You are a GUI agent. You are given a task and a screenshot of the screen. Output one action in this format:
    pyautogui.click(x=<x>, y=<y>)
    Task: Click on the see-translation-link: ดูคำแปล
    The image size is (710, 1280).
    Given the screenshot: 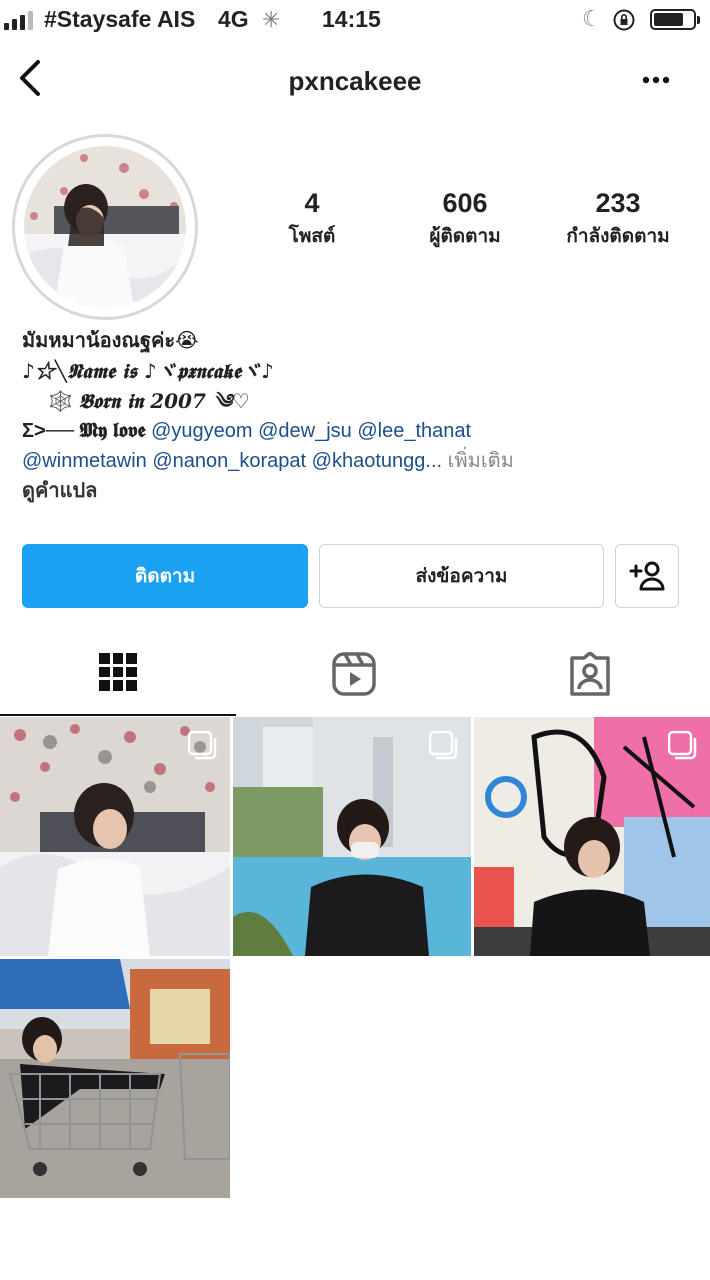 What is the action you would take?
    pyautogui.click(x=362, y=491)
    